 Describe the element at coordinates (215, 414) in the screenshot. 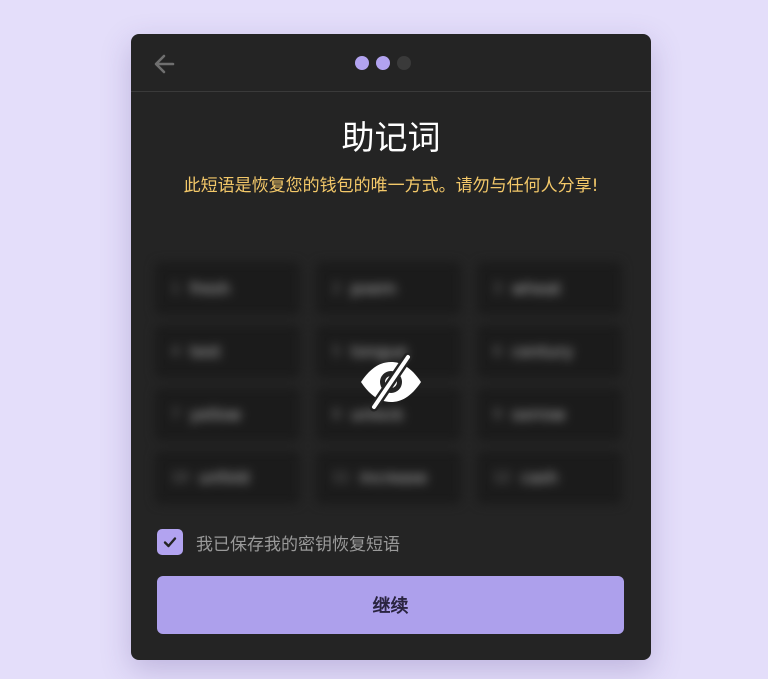

I see `word-text: yellow` at that location.